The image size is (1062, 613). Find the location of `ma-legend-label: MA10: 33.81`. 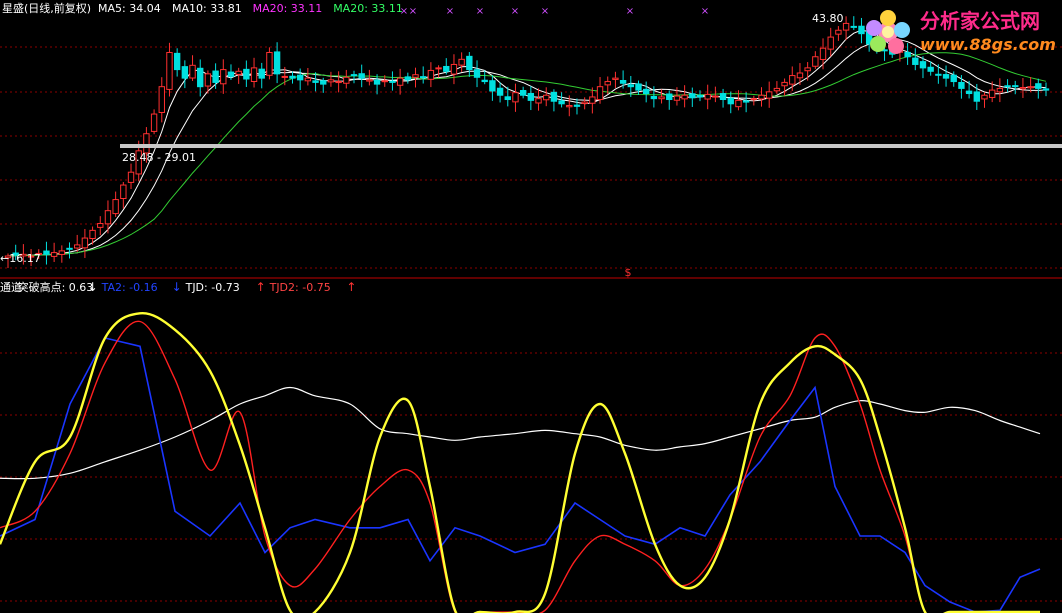

ma-legend-label: MA10: 33.81 is located at coordinates (207, 8).